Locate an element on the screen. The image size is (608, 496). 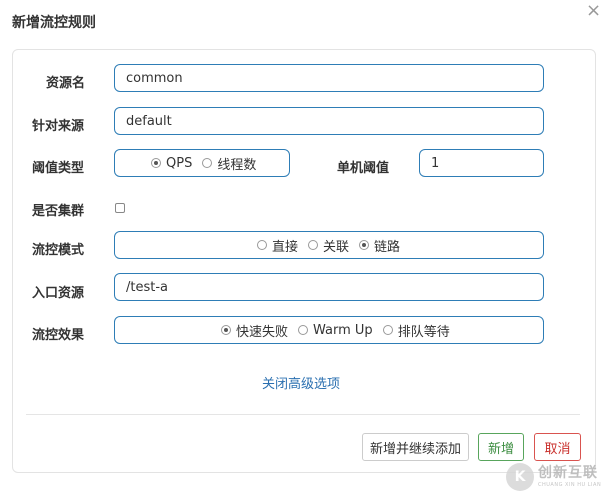
behavior-option-queue: 排队等待 is located at coordinates (416, 330).